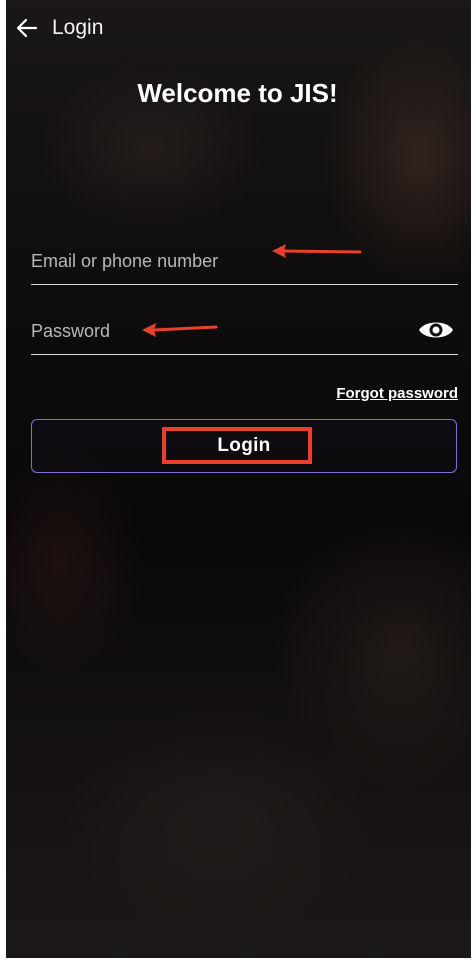 The image size is (475, 962). Describe the element at coordinates (216, 261) in the screenshot. I see `email-input` at that location.